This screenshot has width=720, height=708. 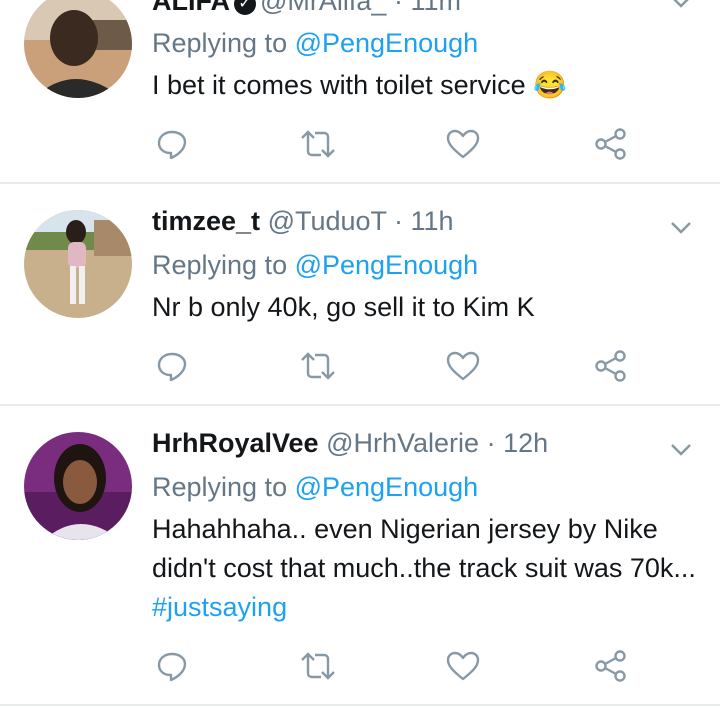 What do you see at coordinates (435, 8) in the screenshot?
I see `timestamp: 11m` at bounding box center [435, 8].